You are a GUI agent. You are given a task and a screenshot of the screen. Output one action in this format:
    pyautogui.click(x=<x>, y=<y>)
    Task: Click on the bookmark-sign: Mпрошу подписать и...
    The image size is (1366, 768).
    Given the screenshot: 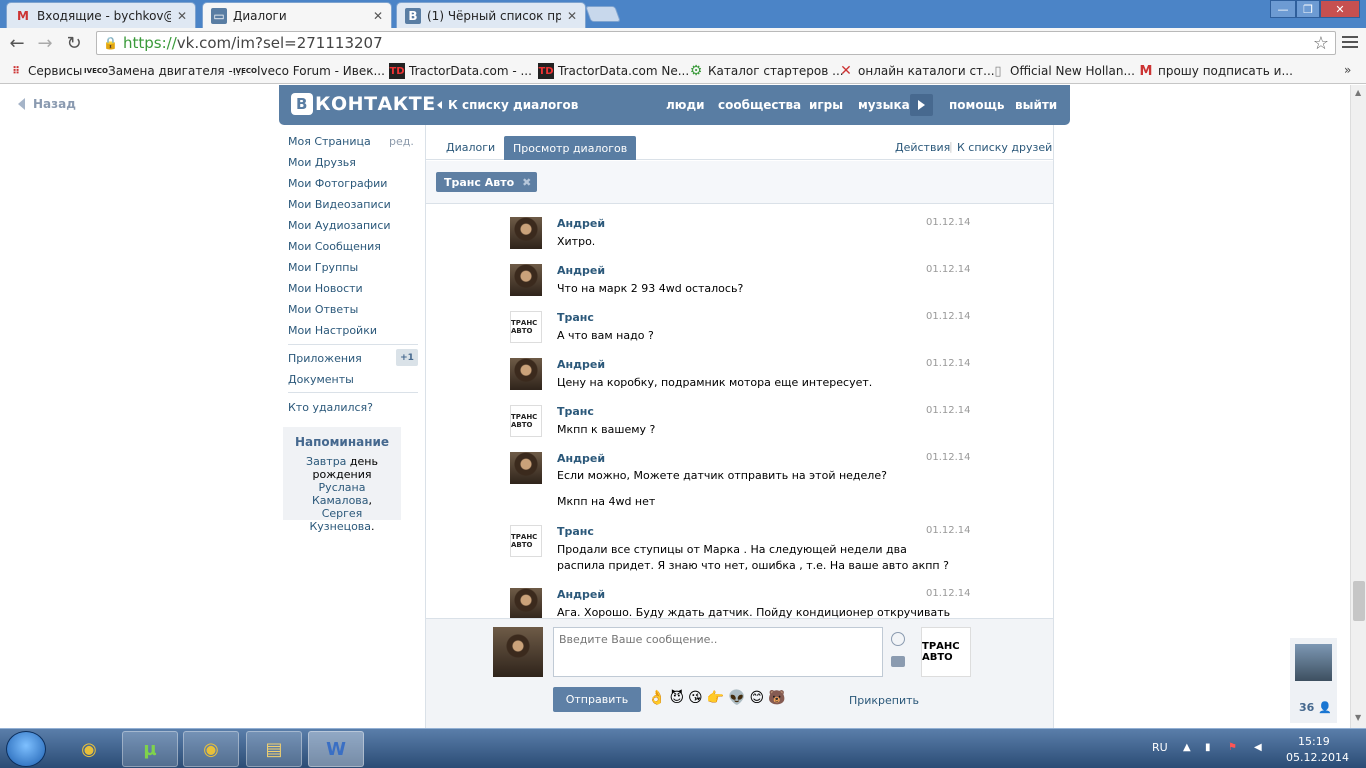 What is the action you would take?
    pyautogui.click(x=1215, y=71)
    